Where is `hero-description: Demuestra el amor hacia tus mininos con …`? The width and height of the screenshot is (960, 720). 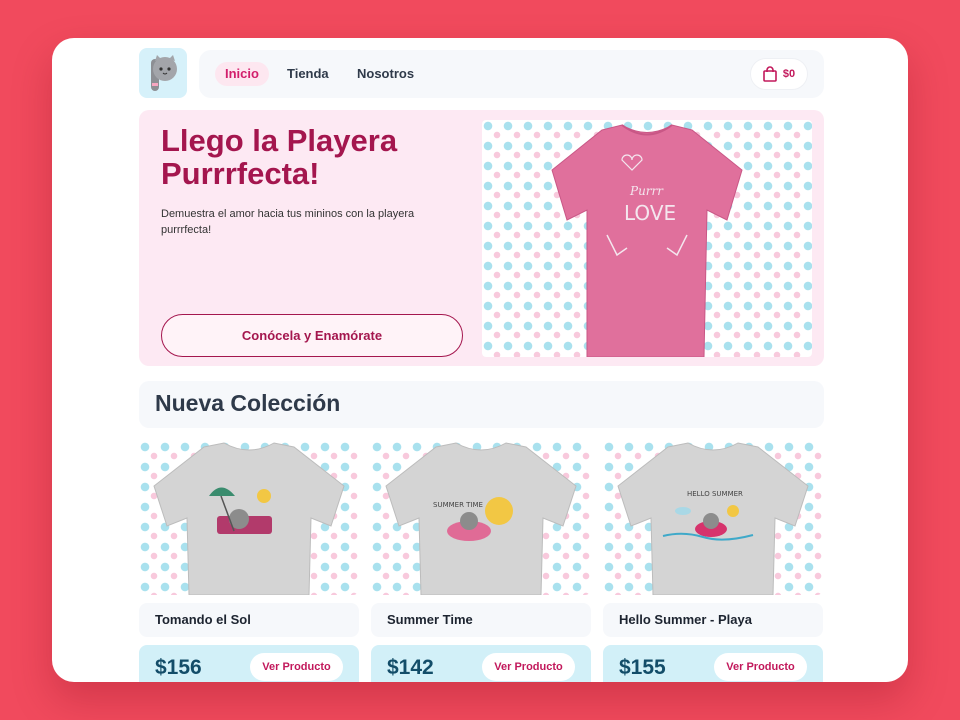
hero-description: Demuestra el amor hacia tus mininos con … is located at coordinates (288, 222).